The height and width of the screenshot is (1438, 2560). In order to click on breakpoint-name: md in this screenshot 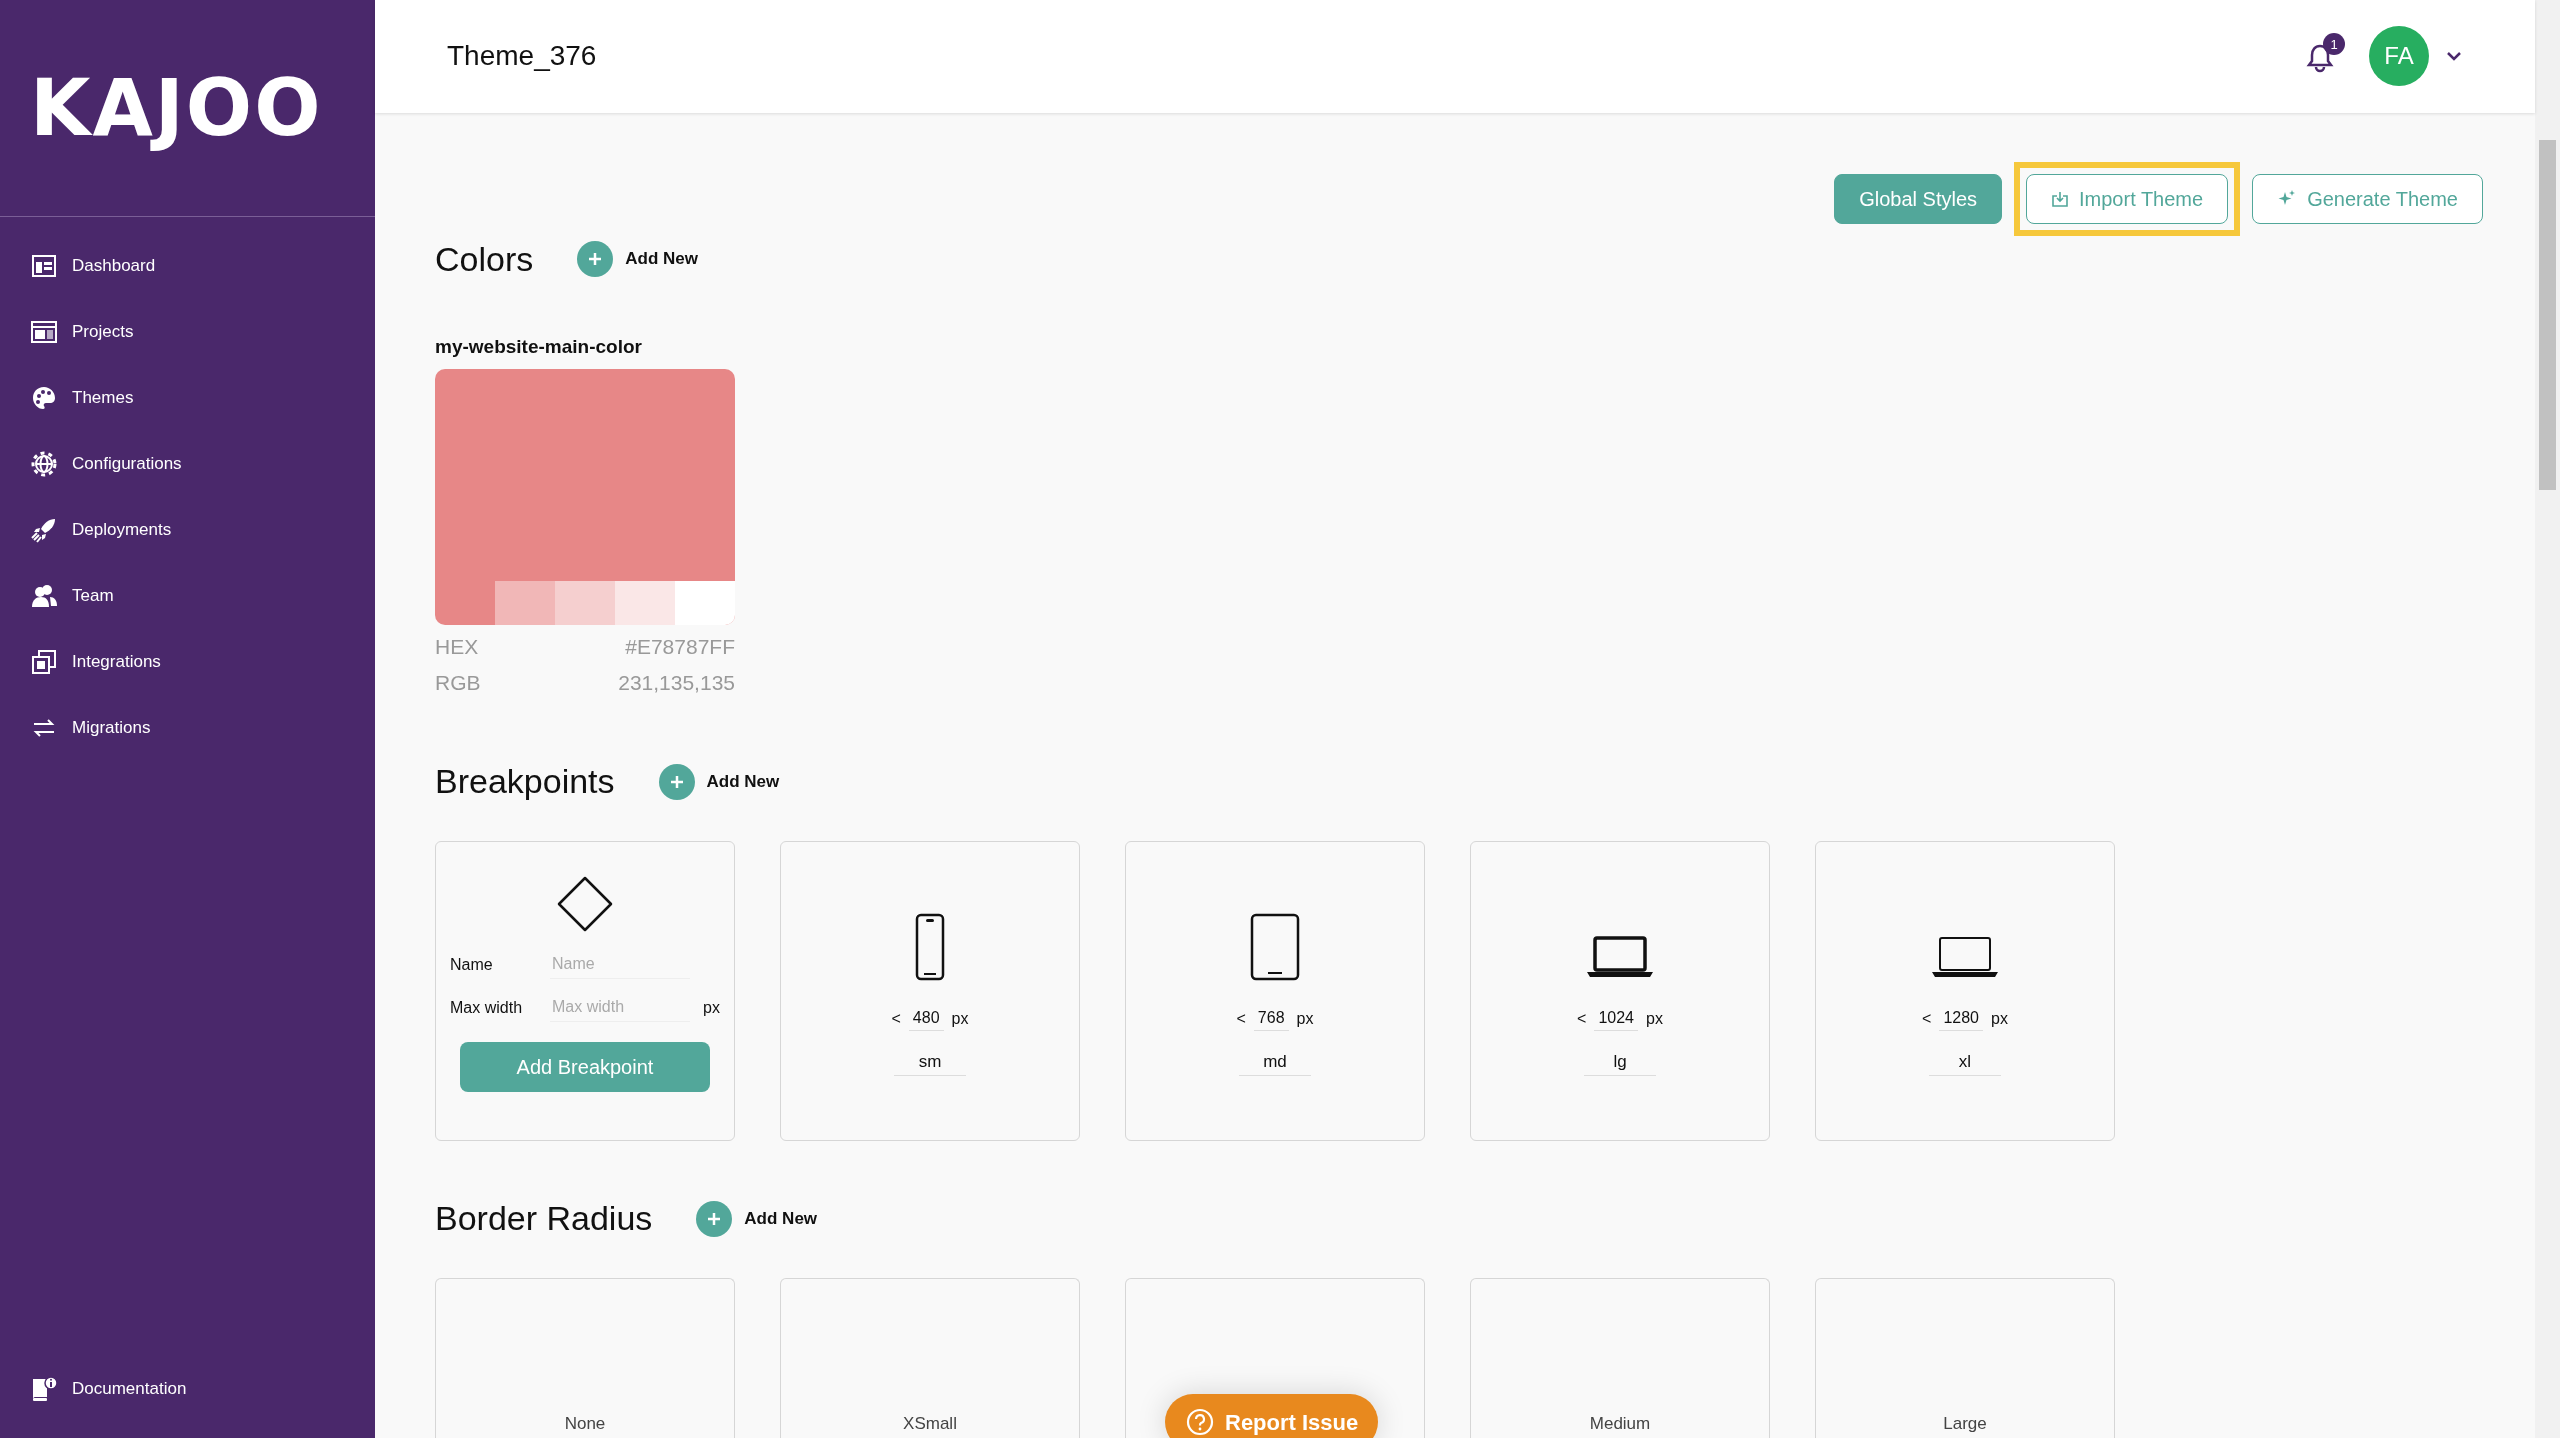, I will do `click(1275, 1062)`.